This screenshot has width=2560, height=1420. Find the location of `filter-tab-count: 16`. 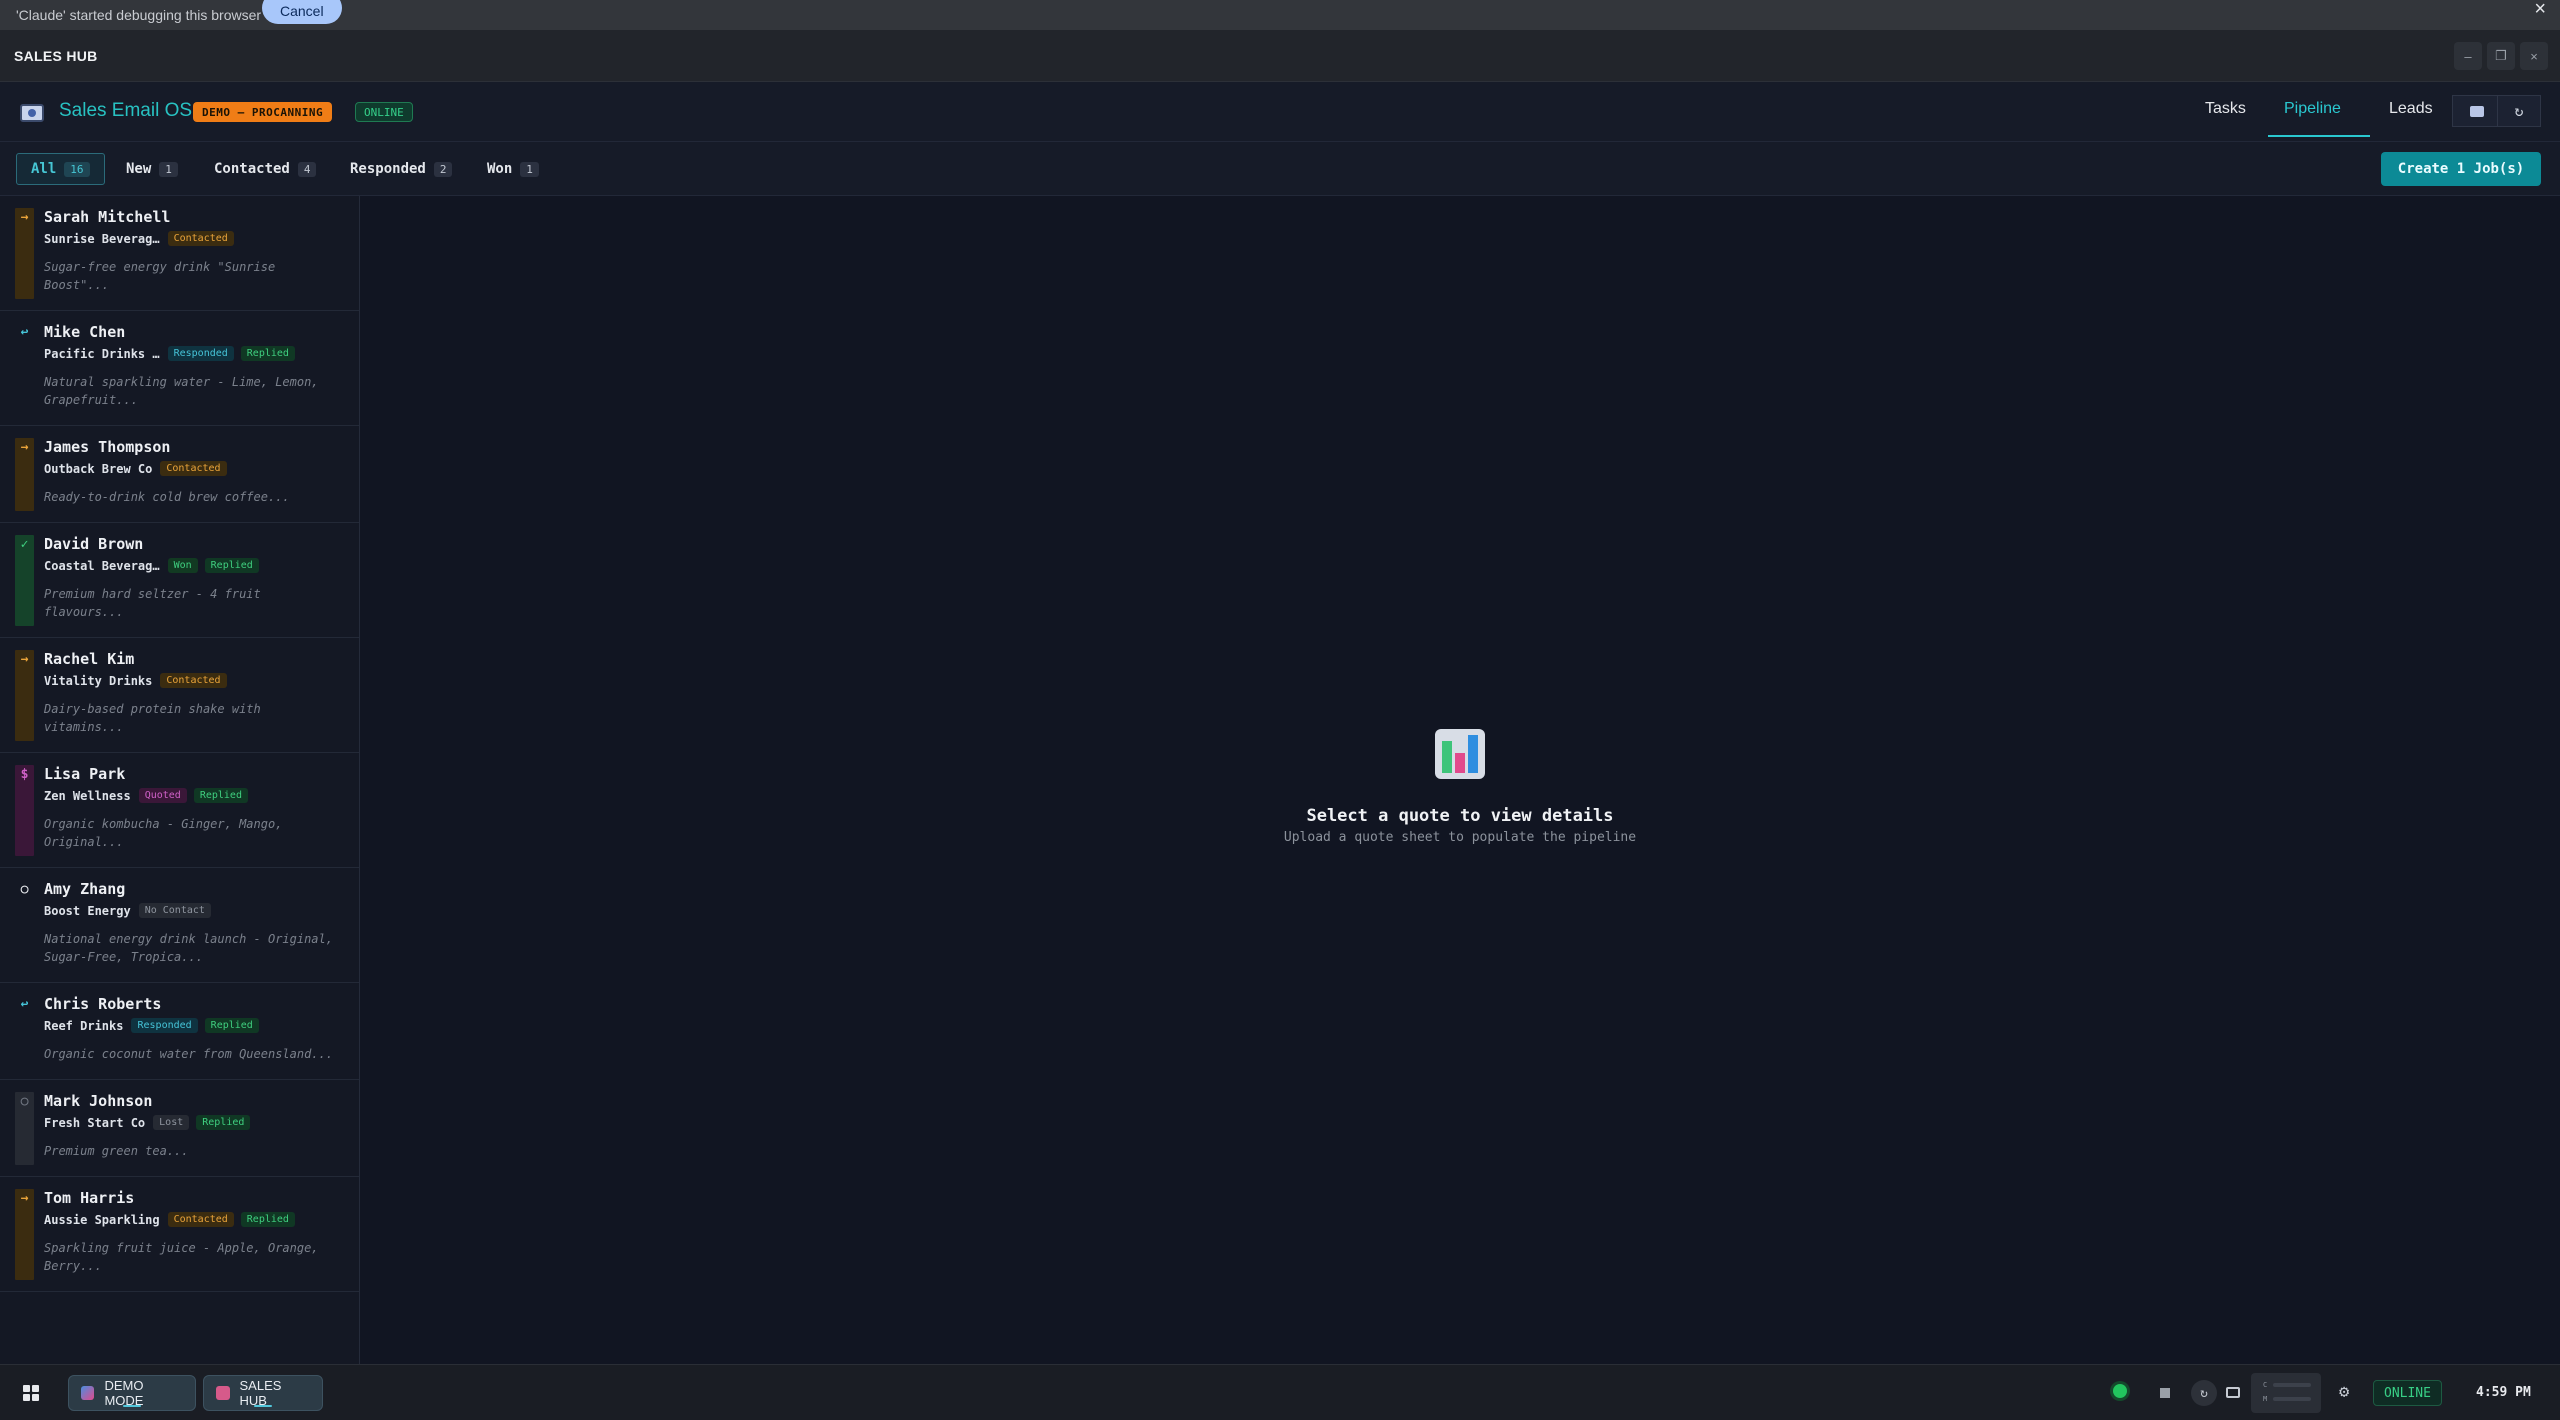

filter-tab-count: 16 is located at coordinates (77, 169).